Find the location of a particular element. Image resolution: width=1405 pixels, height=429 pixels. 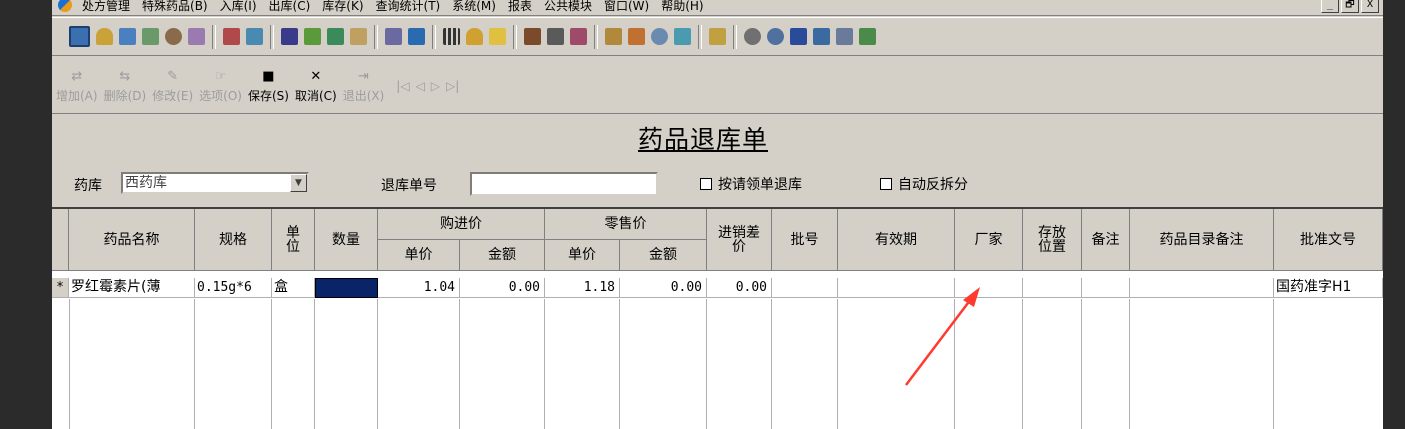

pills-icon is located at coordinates (196, 36).